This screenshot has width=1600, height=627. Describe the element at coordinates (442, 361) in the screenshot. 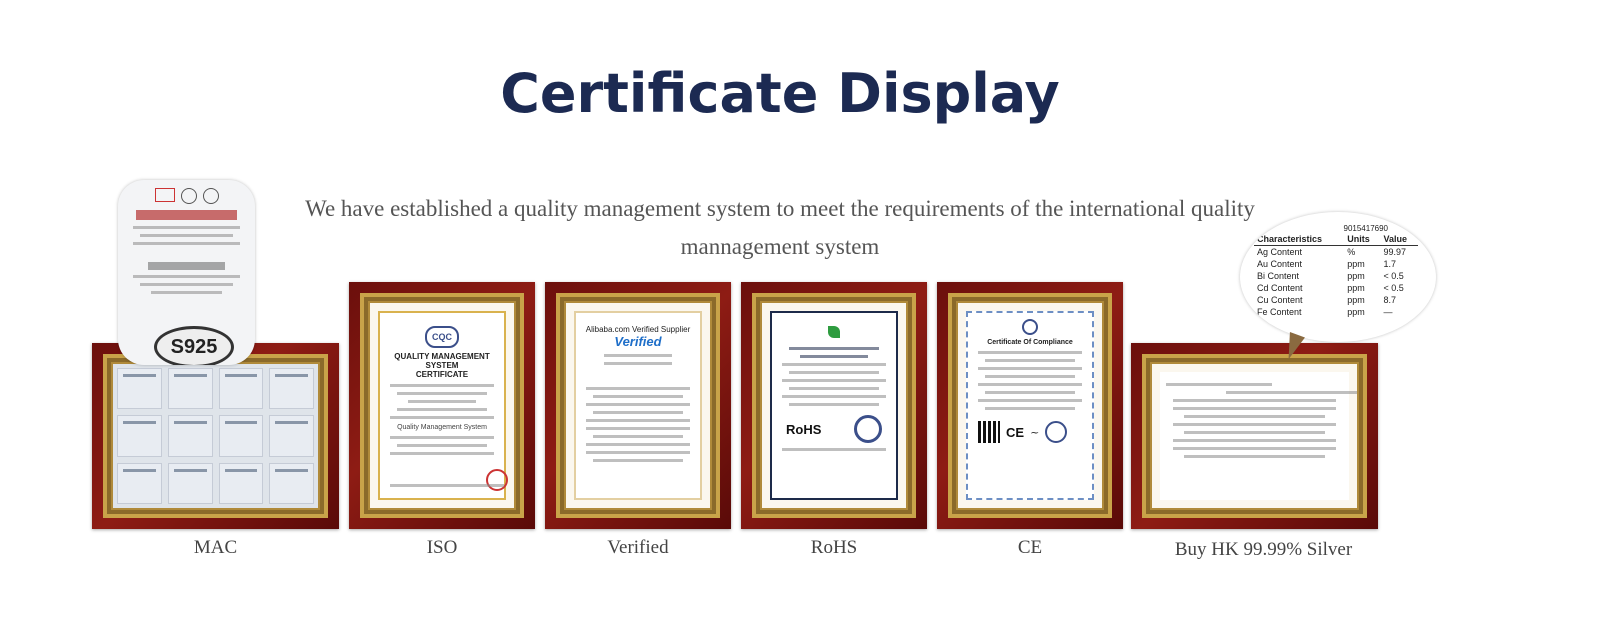

I see `iso-certificate-heading: QUALITY MANAGEMENT SYSTEM` at that location.